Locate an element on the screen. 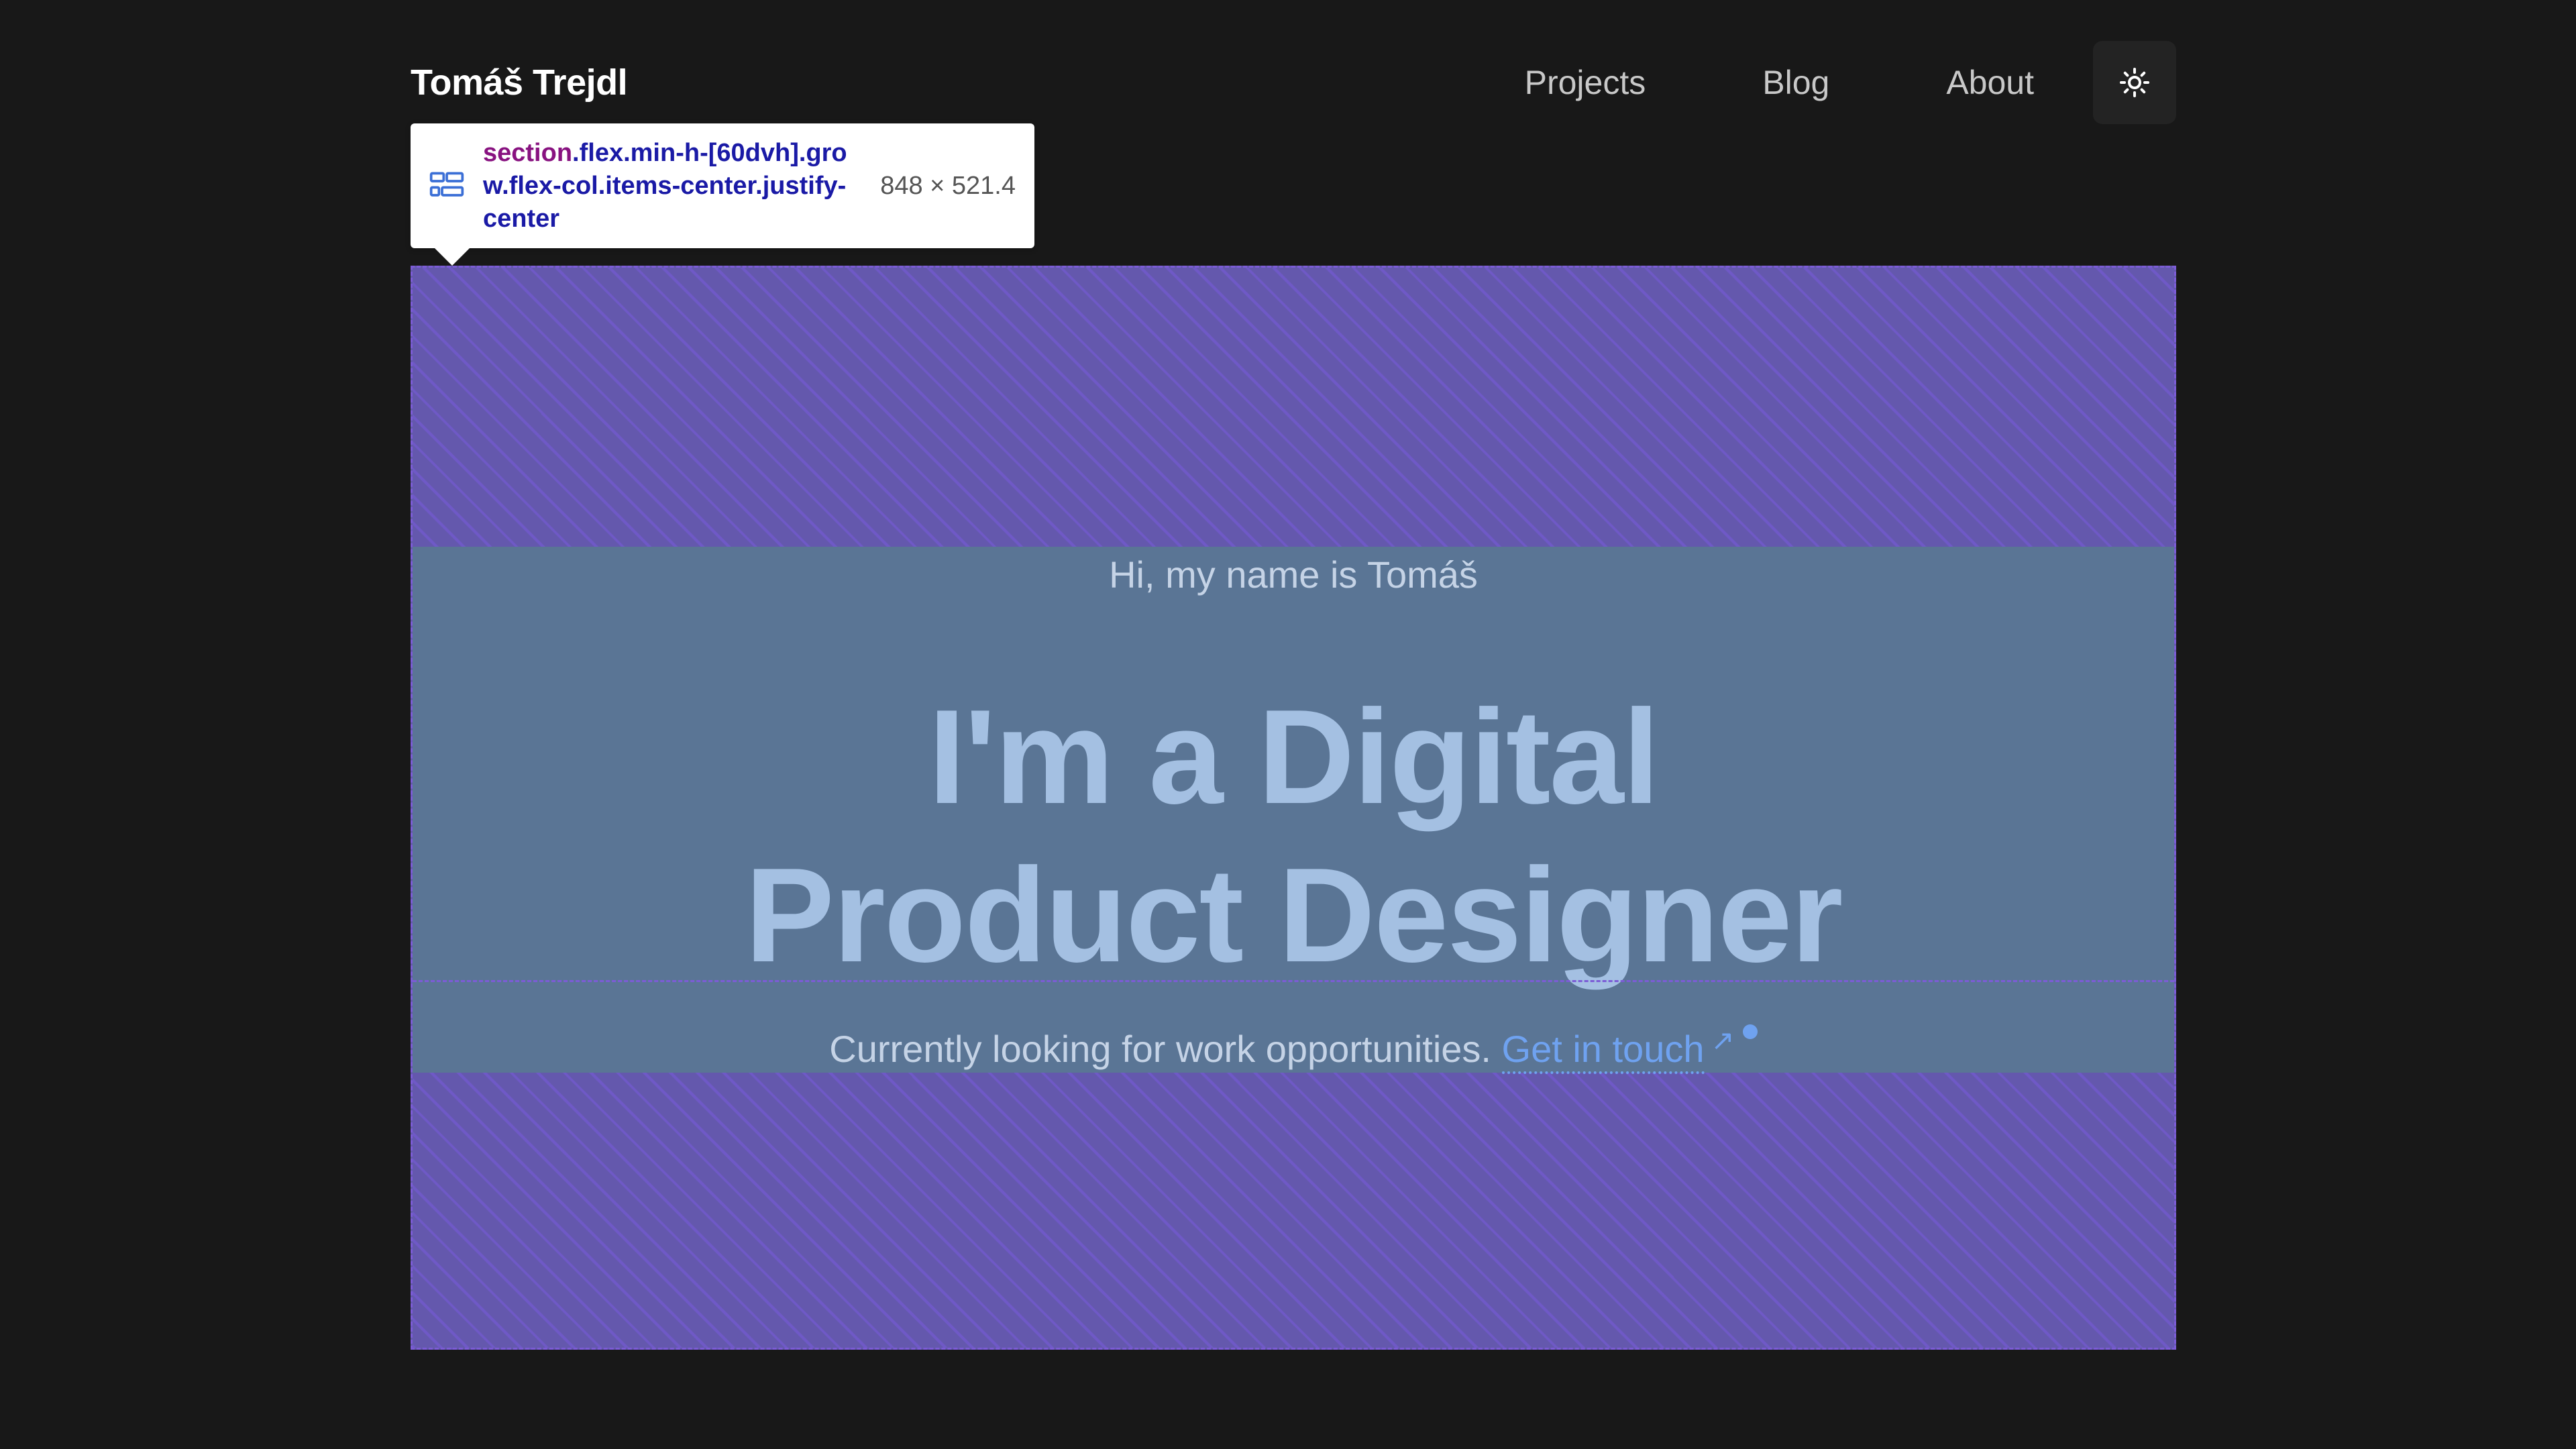 The width and height of the screenshot is (2576, 1449). get-in-touch-link: Get in touch is located at coordinates (1603, 1051).